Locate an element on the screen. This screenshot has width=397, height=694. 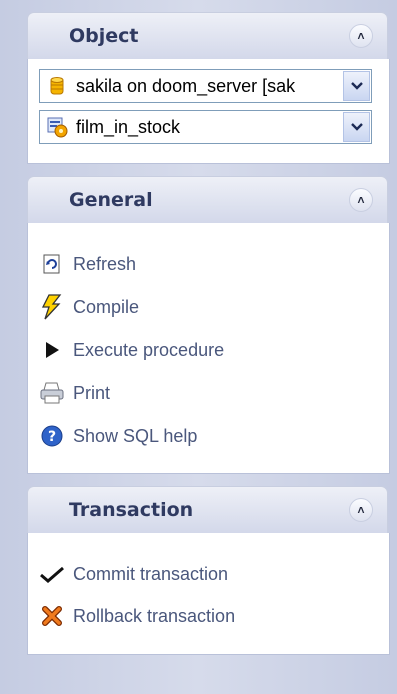
show-sql-help-label: Show SQL help is located at coordinates (135, 435).